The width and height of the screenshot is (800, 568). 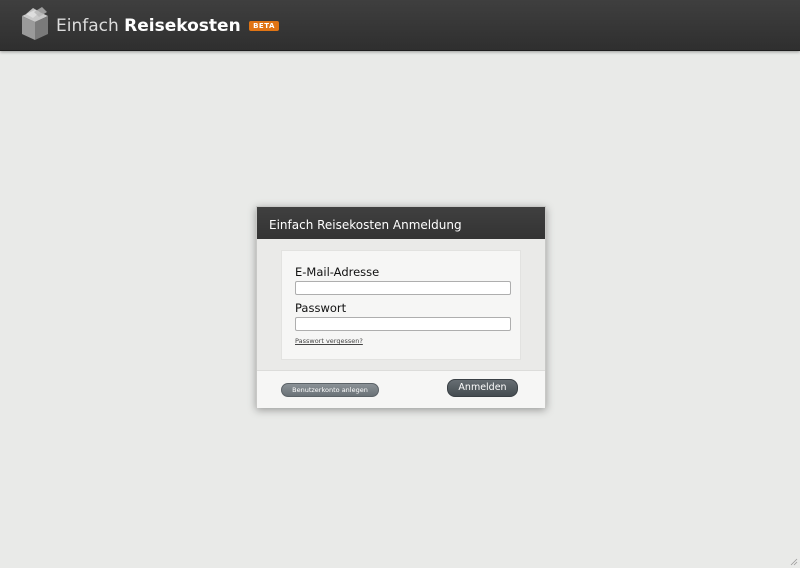 What do you see at coordinates (337, 272) in the screenshot?
I see `email-label: E-Mail-Adresse` at bounding box center [337, 272].